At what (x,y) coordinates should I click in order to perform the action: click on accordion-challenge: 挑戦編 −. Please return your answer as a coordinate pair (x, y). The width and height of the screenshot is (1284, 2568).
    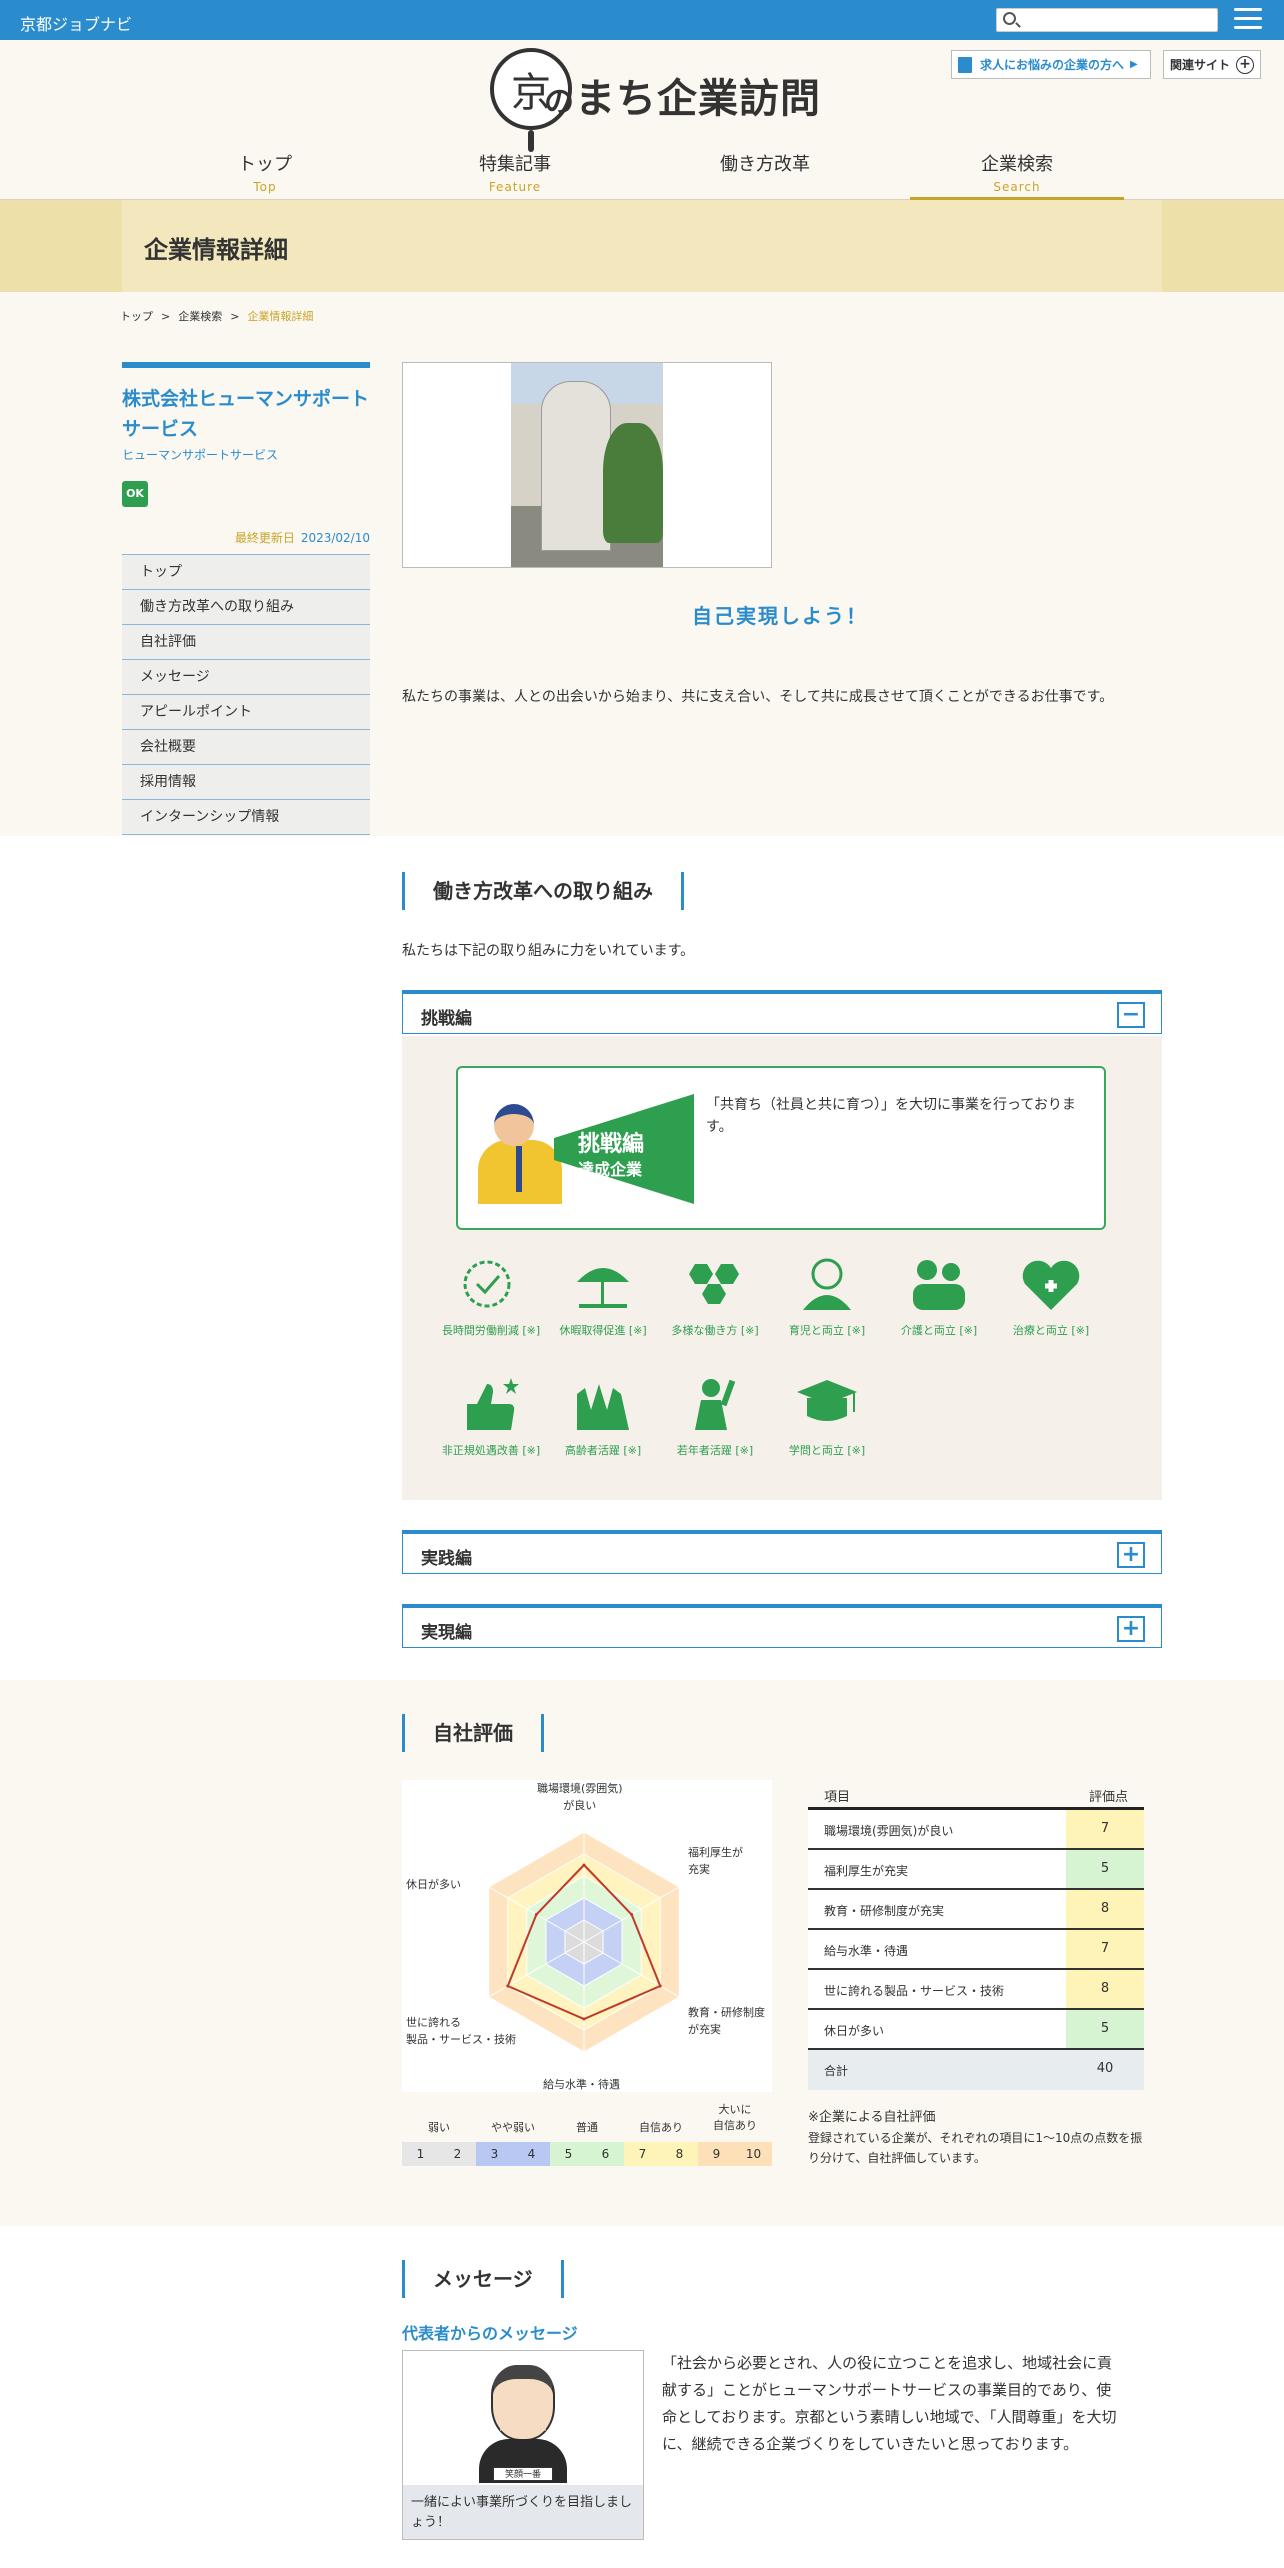
    Looking at the image, I should click on (782, 1012).